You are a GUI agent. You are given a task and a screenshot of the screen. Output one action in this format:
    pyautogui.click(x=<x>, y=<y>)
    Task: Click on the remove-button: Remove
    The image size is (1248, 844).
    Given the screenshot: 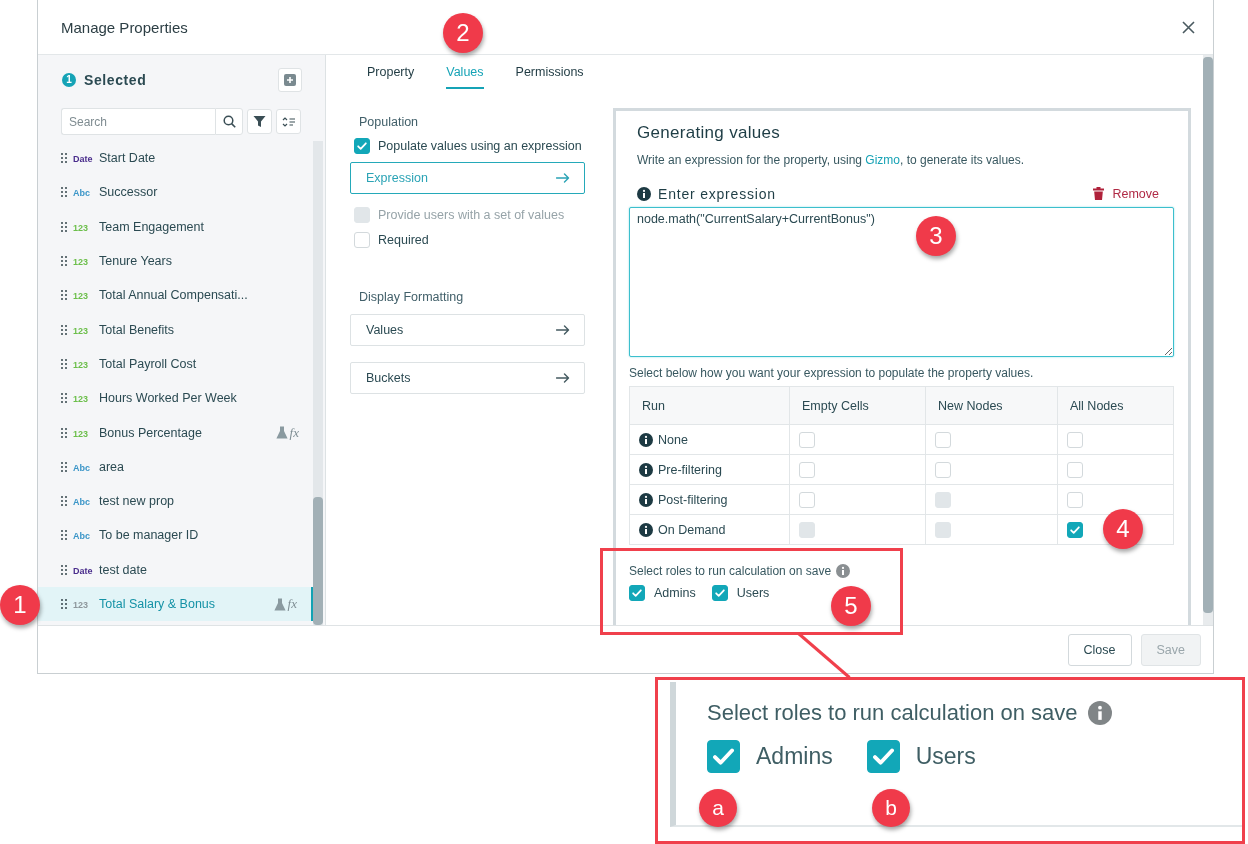 What is the action you would take?
    pyautogui.click(x=1126, y=193)
    